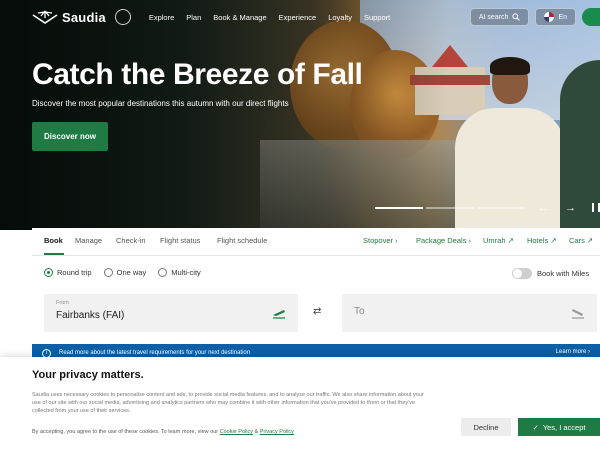 This screenshot has width=600, height=450. Describe the element at coordinates (570, 208) in the screenshot. I see `carousel-next-icon: →` at that location.